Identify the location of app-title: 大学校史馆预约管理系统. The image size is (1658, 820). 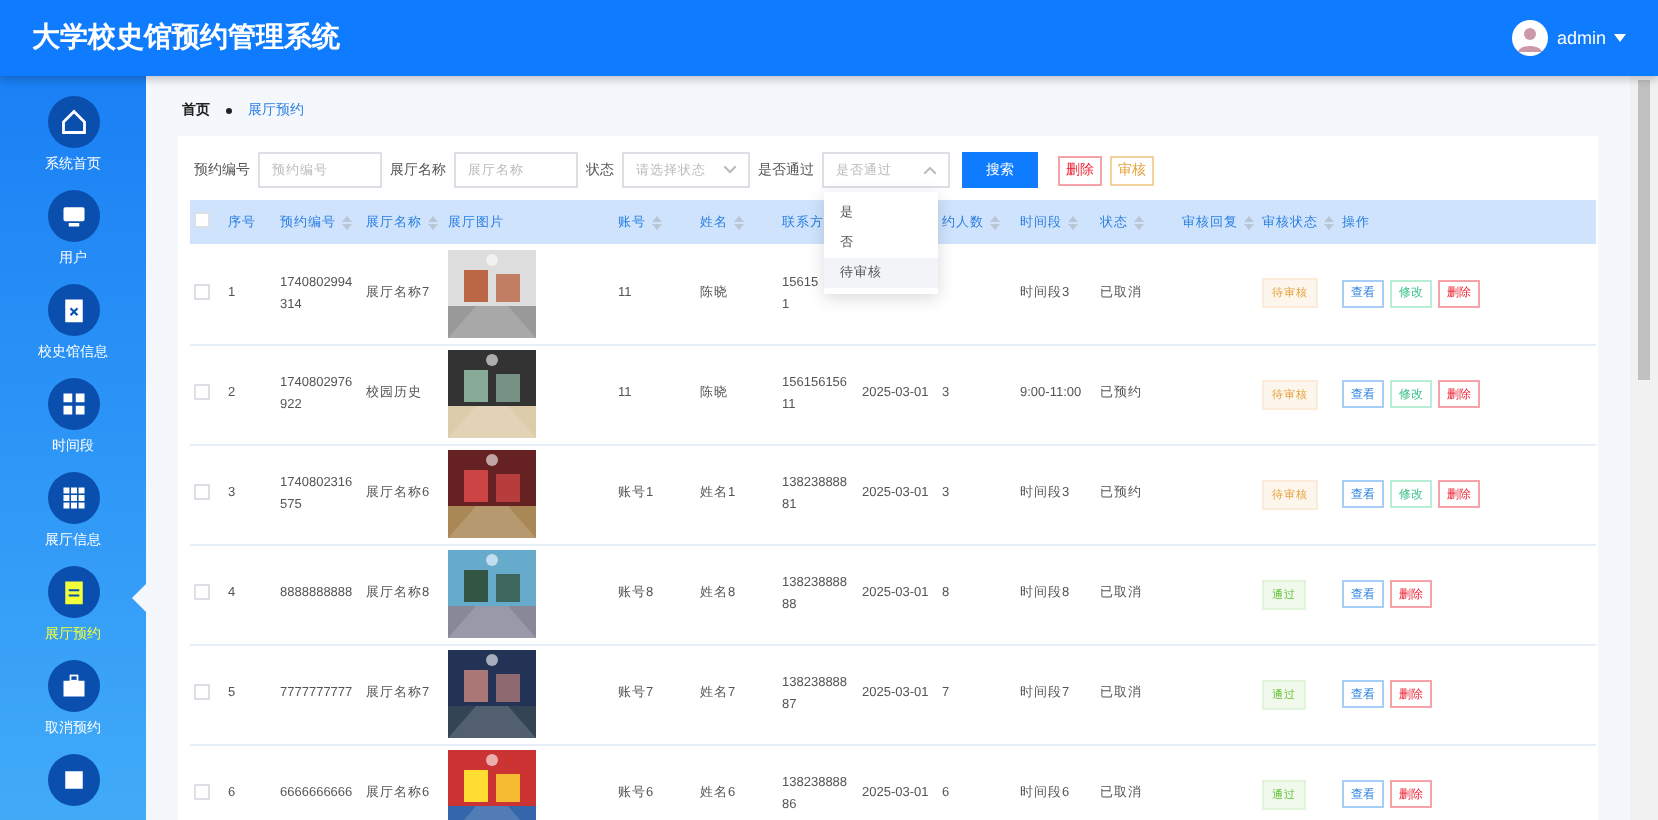
(186, 38).